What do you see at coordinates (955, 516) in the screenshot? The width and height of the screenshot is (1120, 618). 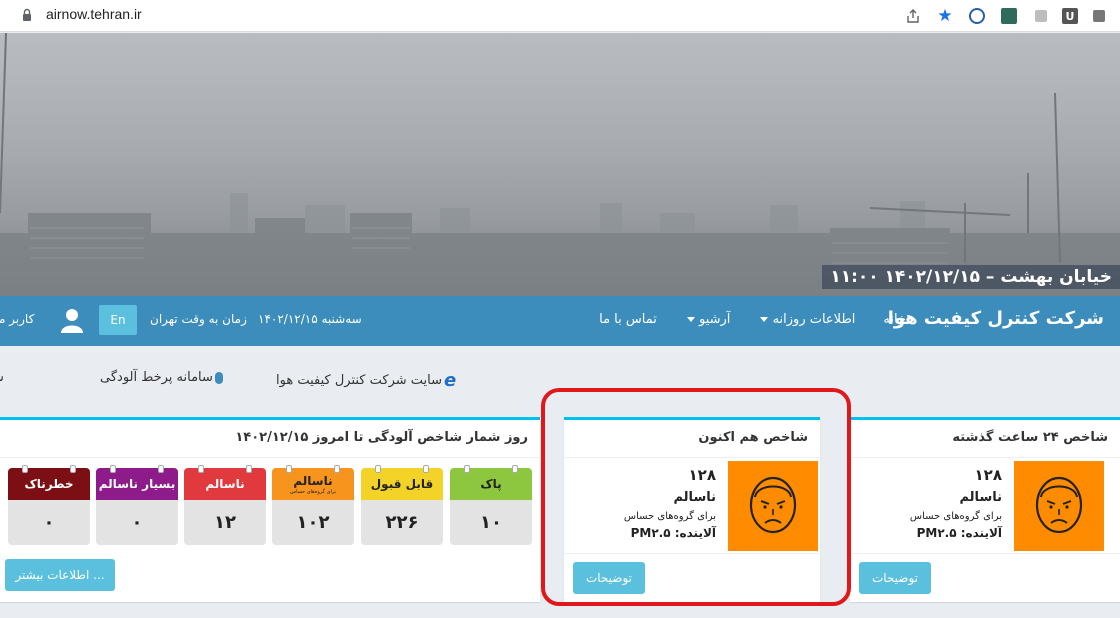 I see `aqi-group: برای گروه‌های حساس` at bounding box center [955, 516].